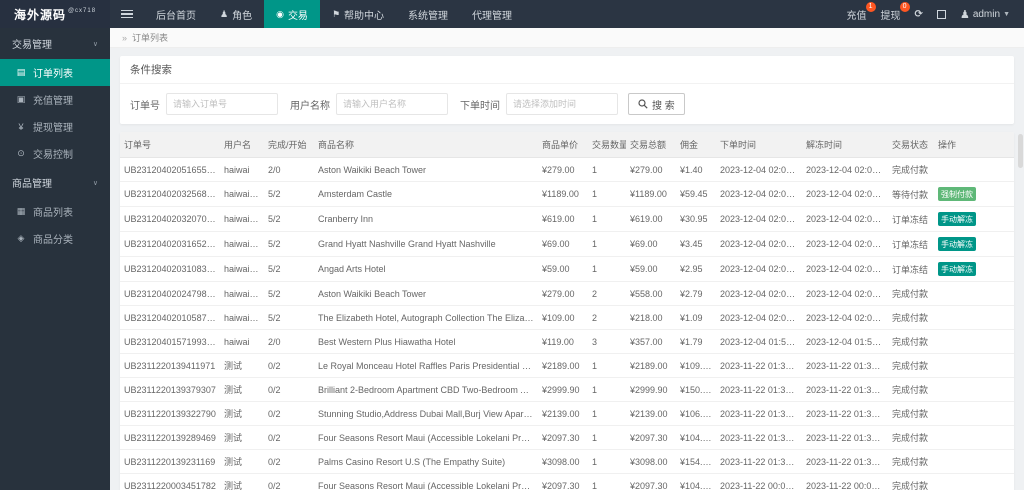  What do you see at coordinates (845, 461) in the screenshot?
I see `cell-unfreeze_time: 2023-11-22 01:39:28` at bounding box center [845, 461].